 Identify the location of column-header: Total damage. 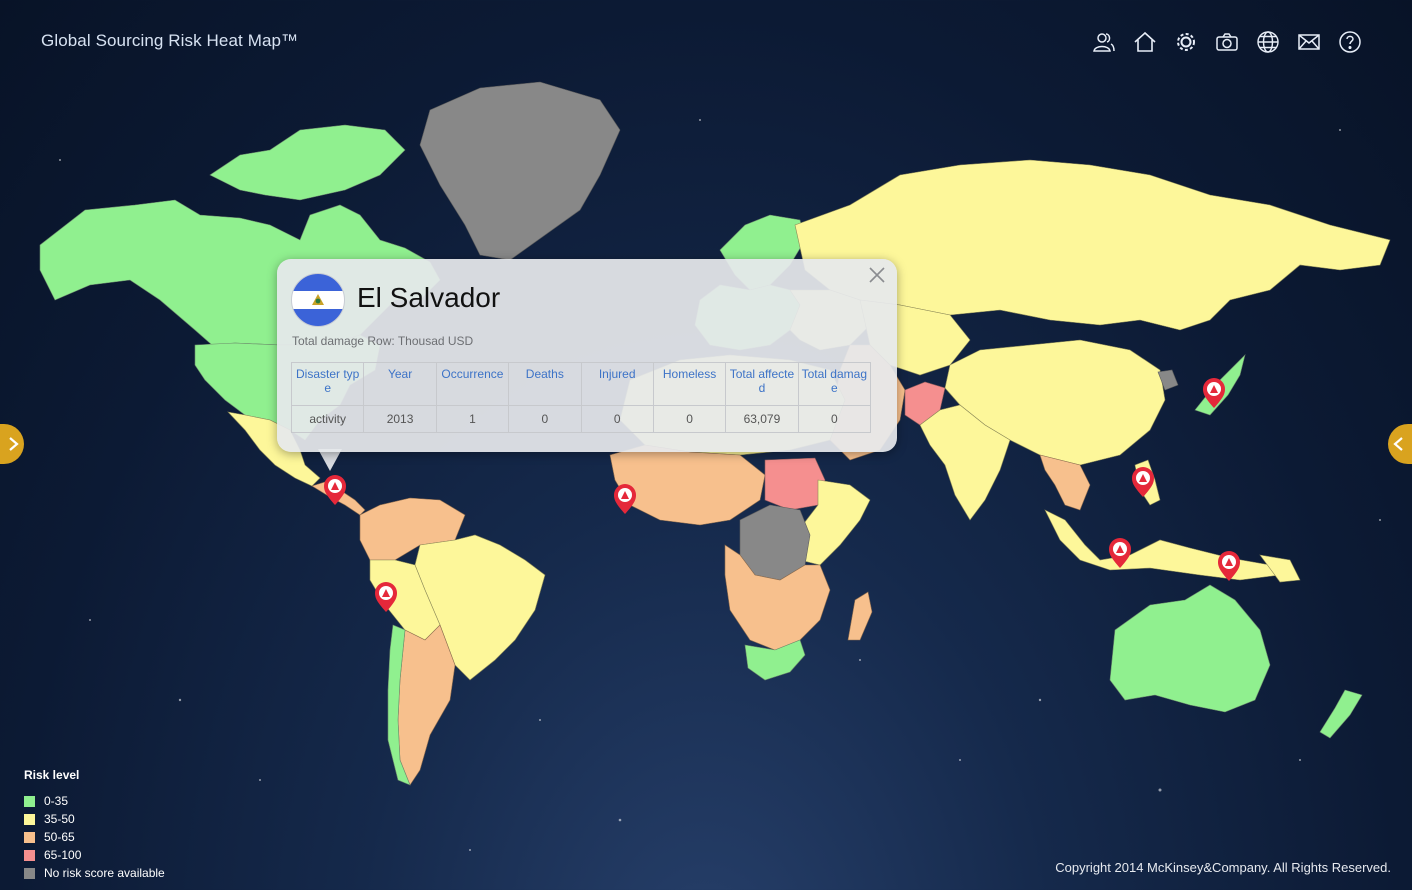
(834, 384).